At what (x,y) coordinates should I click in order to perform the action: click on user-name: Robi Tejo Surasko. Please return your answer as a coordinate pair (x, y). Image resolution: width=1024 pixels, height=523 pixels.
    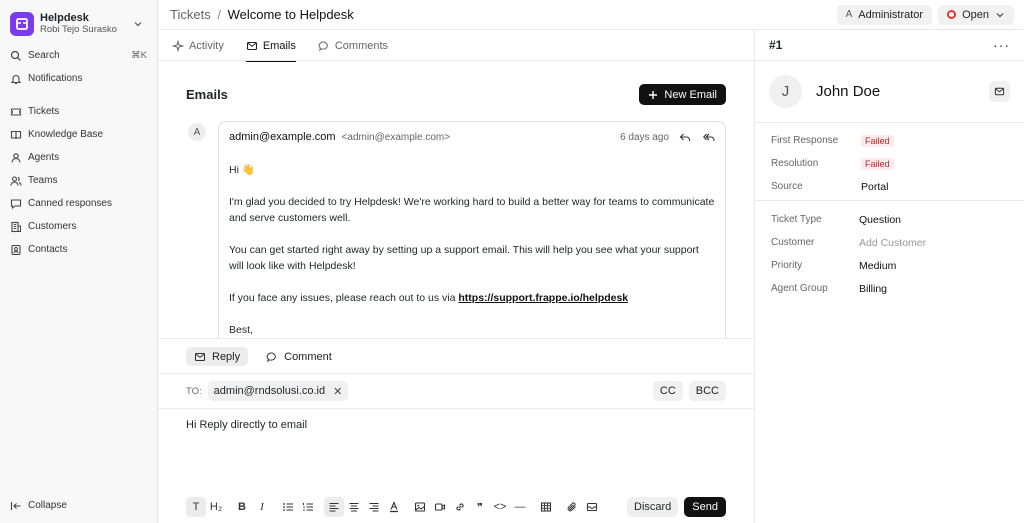
    Looking at the image, I should click on (78, 29).